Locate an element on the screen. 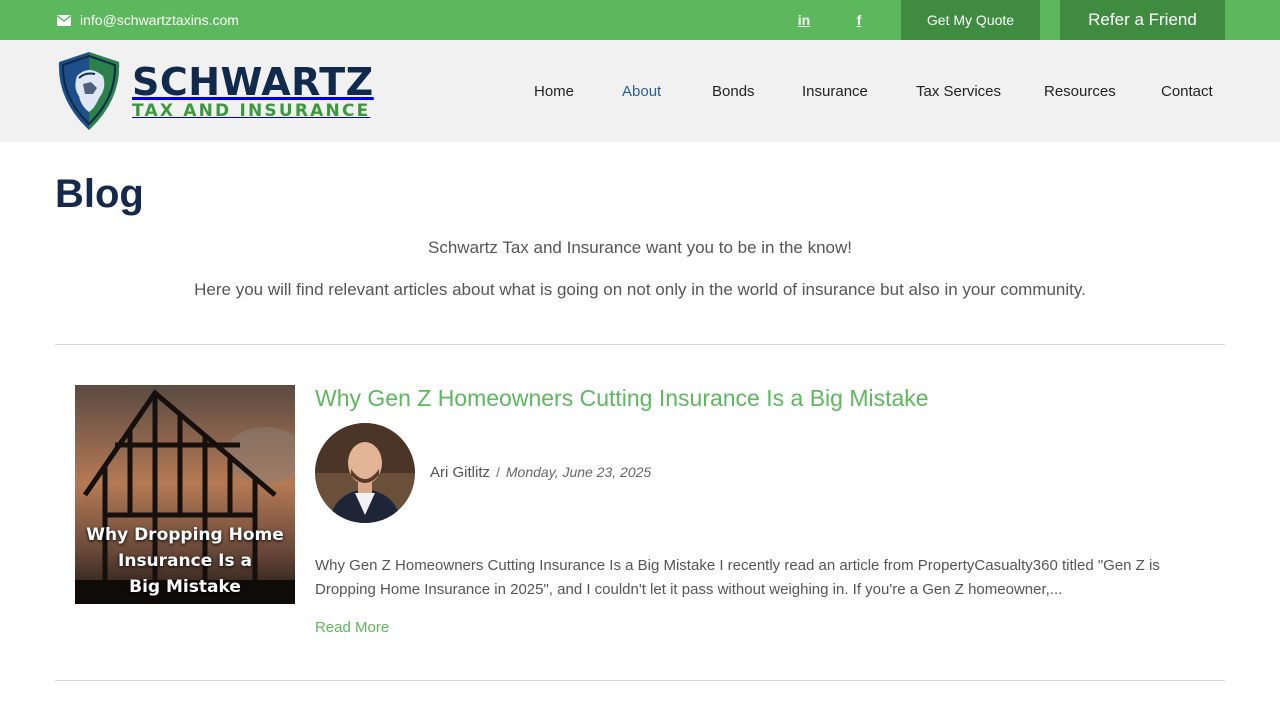  author-avatar is located at coordinates (365, 473).